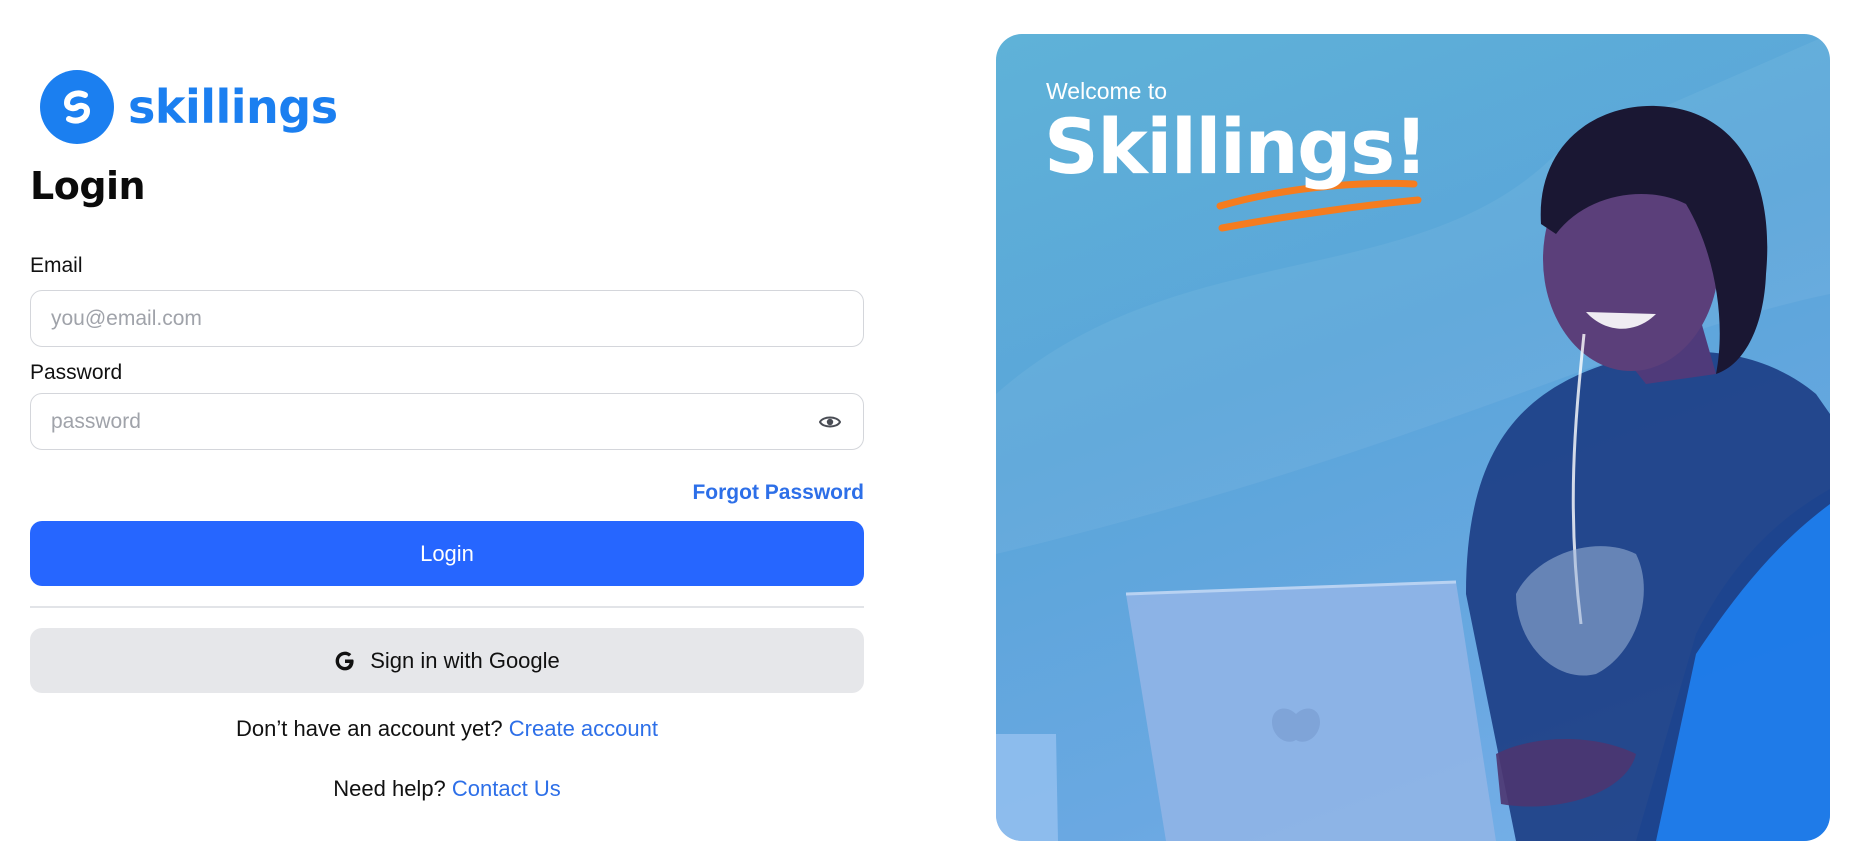 The image size is (1856, 868). I want to click on google-signin-button: Sign in with Google, so click(447, 660).